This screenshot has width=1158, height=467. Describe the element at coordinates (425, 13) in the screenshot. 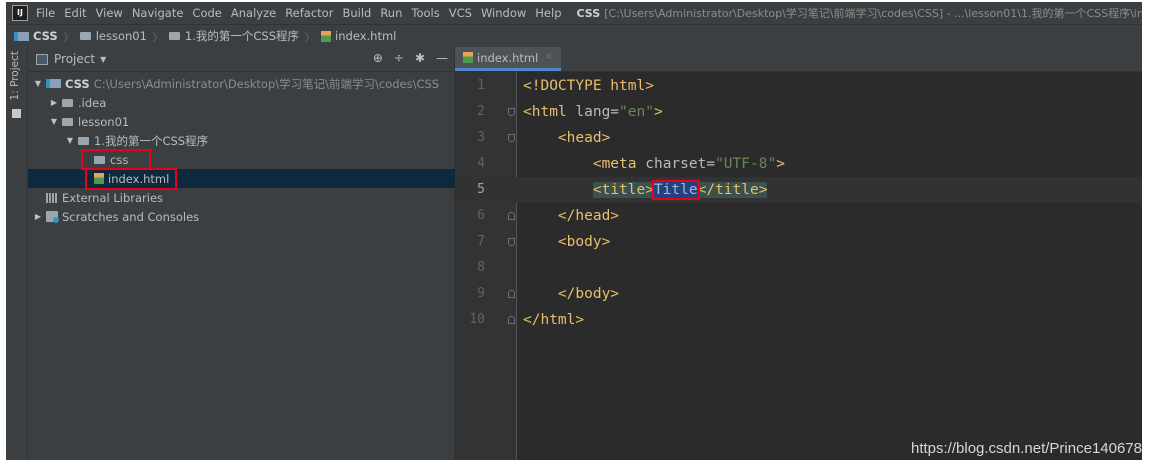

I see `menu-tools: Tools` at that location.